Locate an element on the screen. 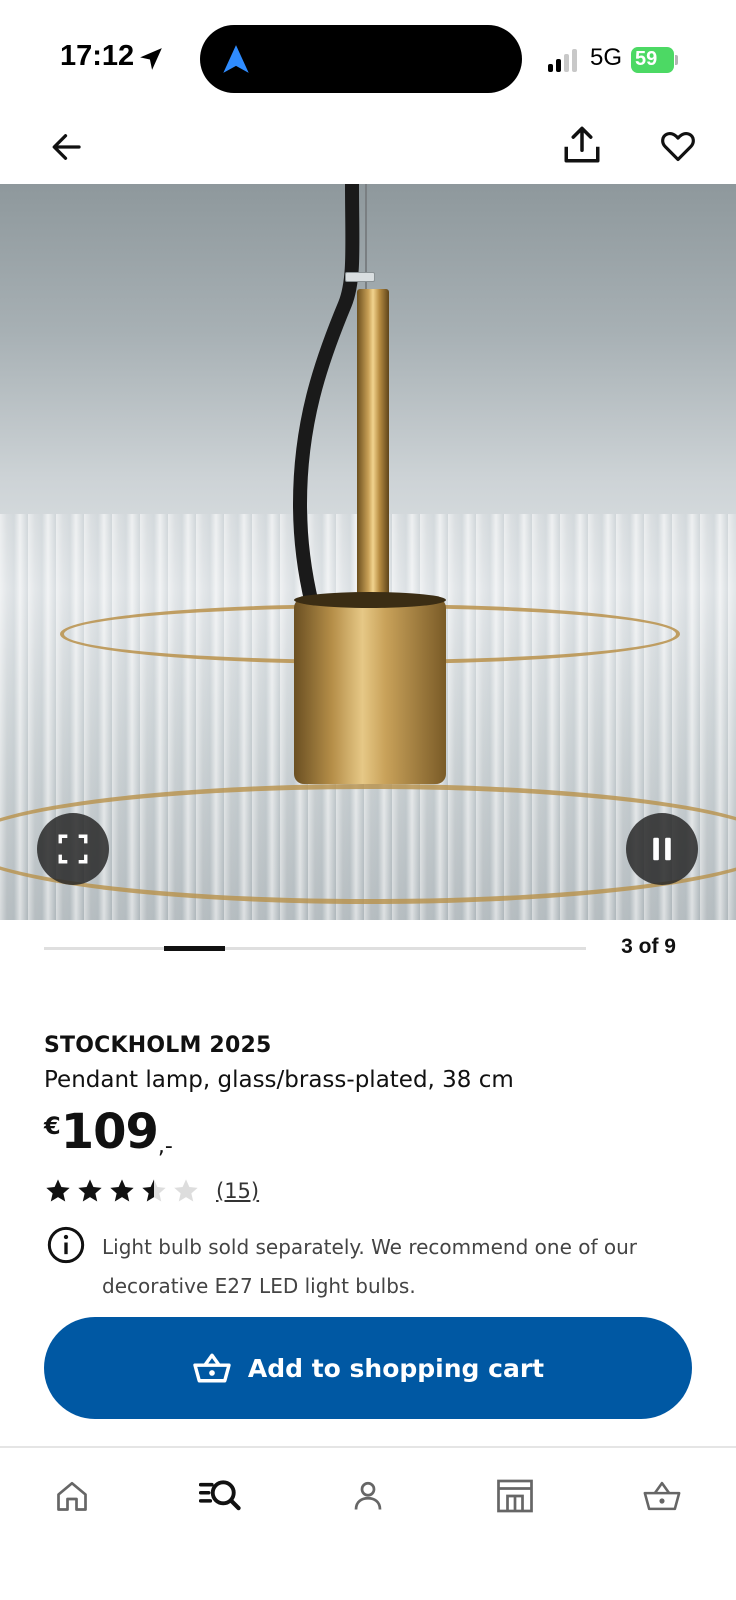  fullscreen-button is located at coordinates (73, 849).